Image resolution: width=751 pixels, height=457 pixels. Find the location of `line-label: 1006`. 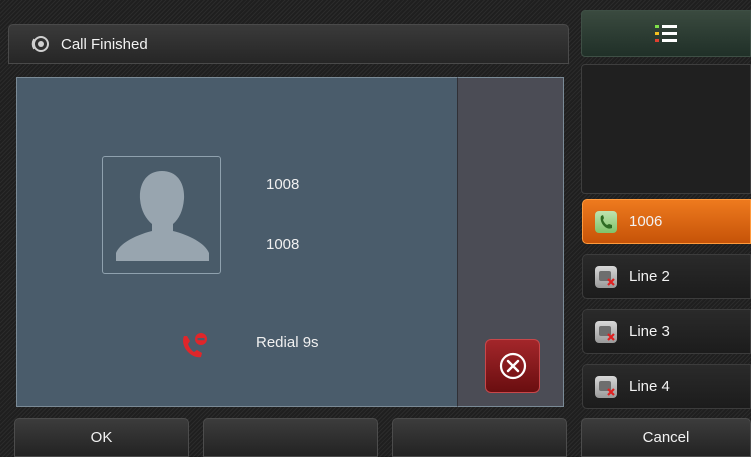

line-label: 1006 is located at coordinates (646, 221).